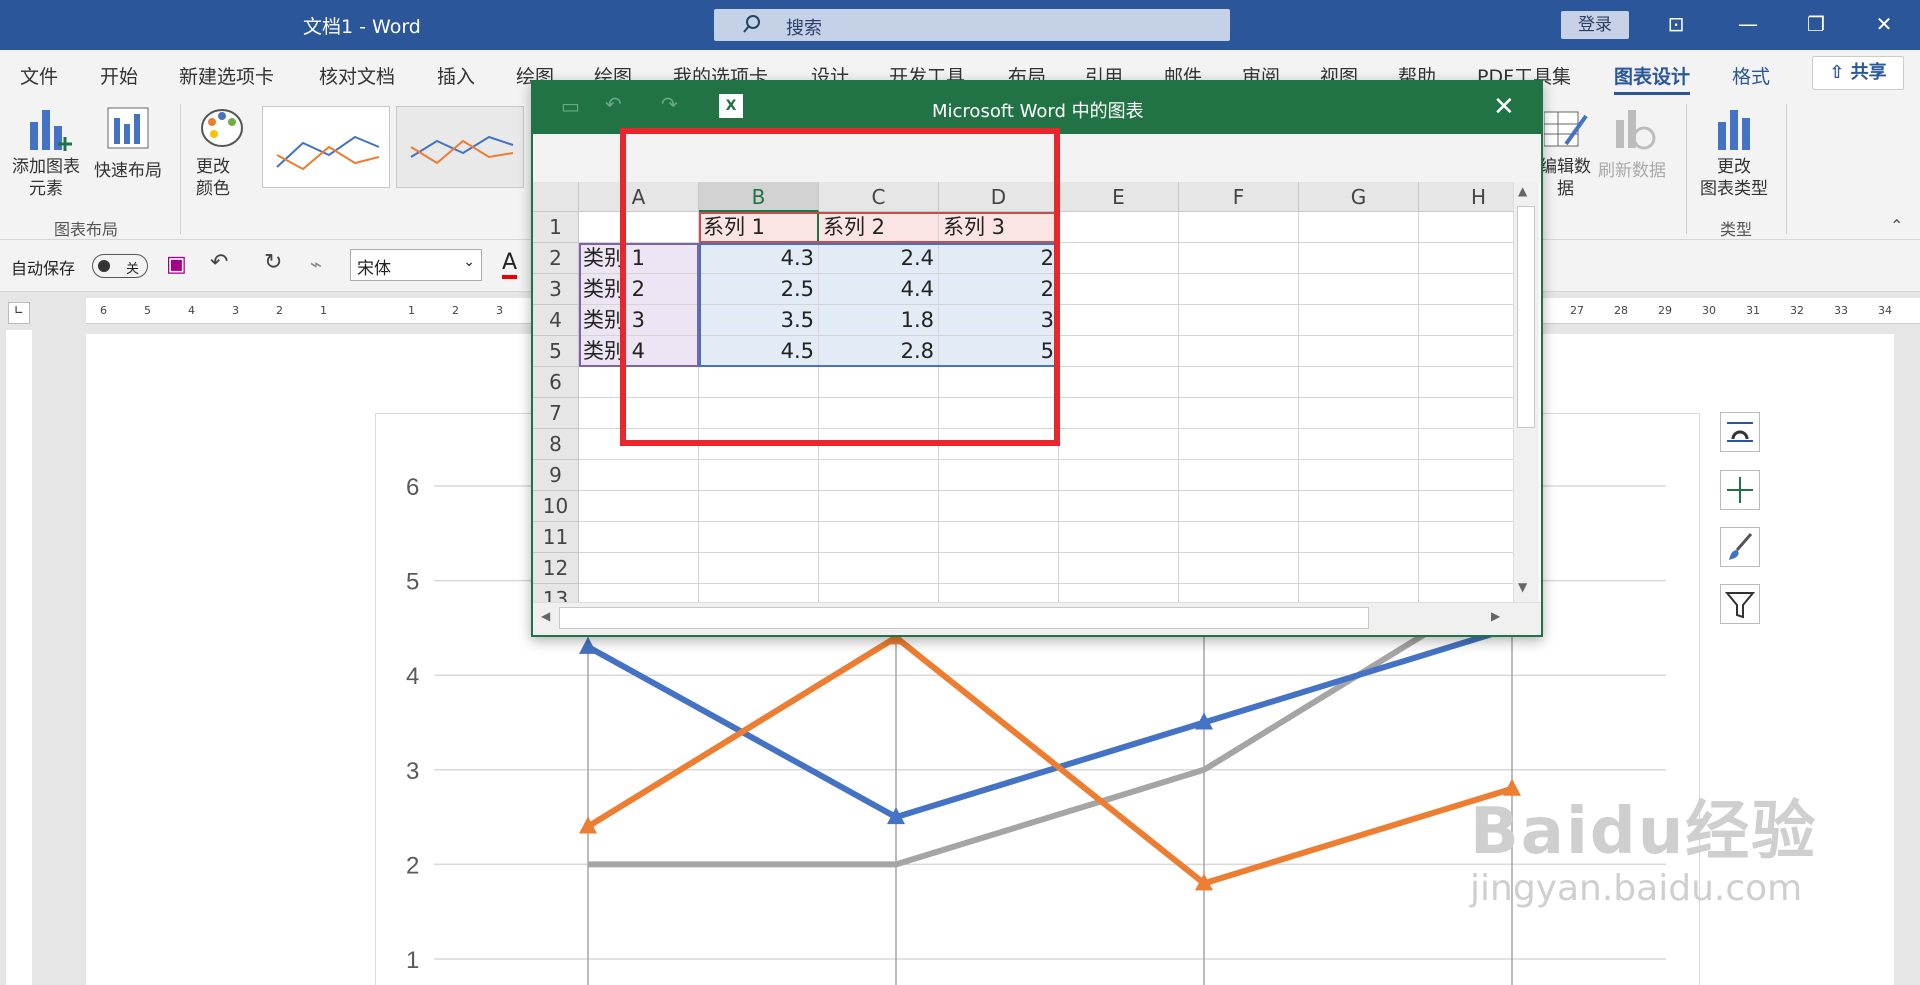 This screenshot has width=1920, height=985. I want to click on format-painter-icon: ⌁, so click(316, 264).